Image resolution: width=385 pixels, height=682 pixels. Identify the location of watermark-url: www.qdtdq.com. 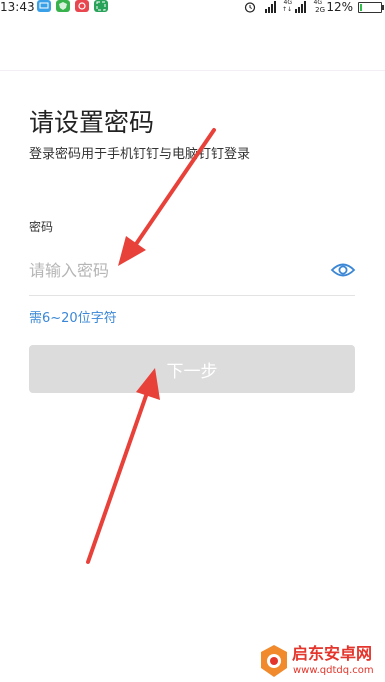
(333, 670).